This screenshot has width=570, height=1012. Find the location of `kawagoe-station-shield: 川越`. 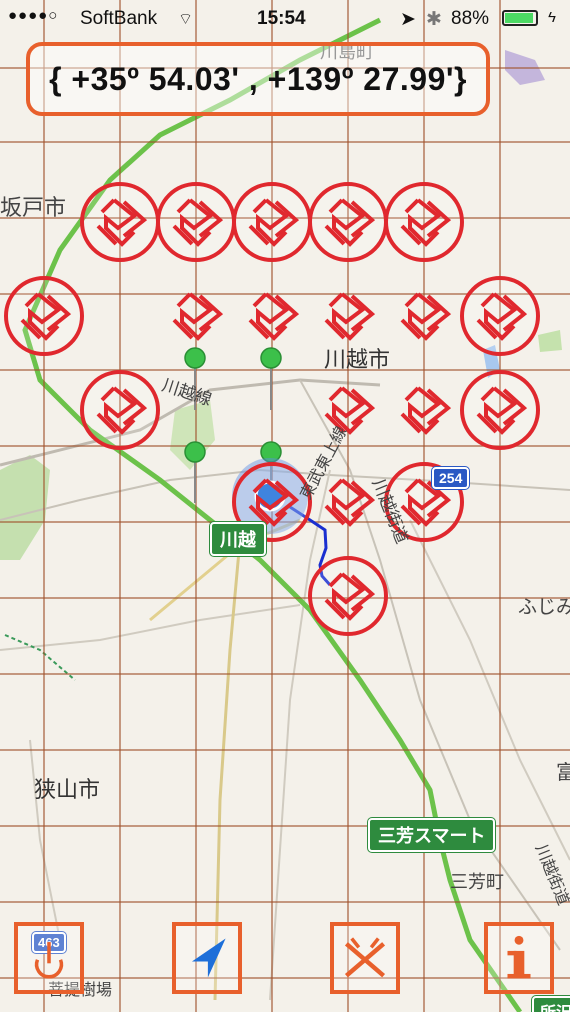

kawagoe-station-shield: 川越 is located at coordinates (238, 539).